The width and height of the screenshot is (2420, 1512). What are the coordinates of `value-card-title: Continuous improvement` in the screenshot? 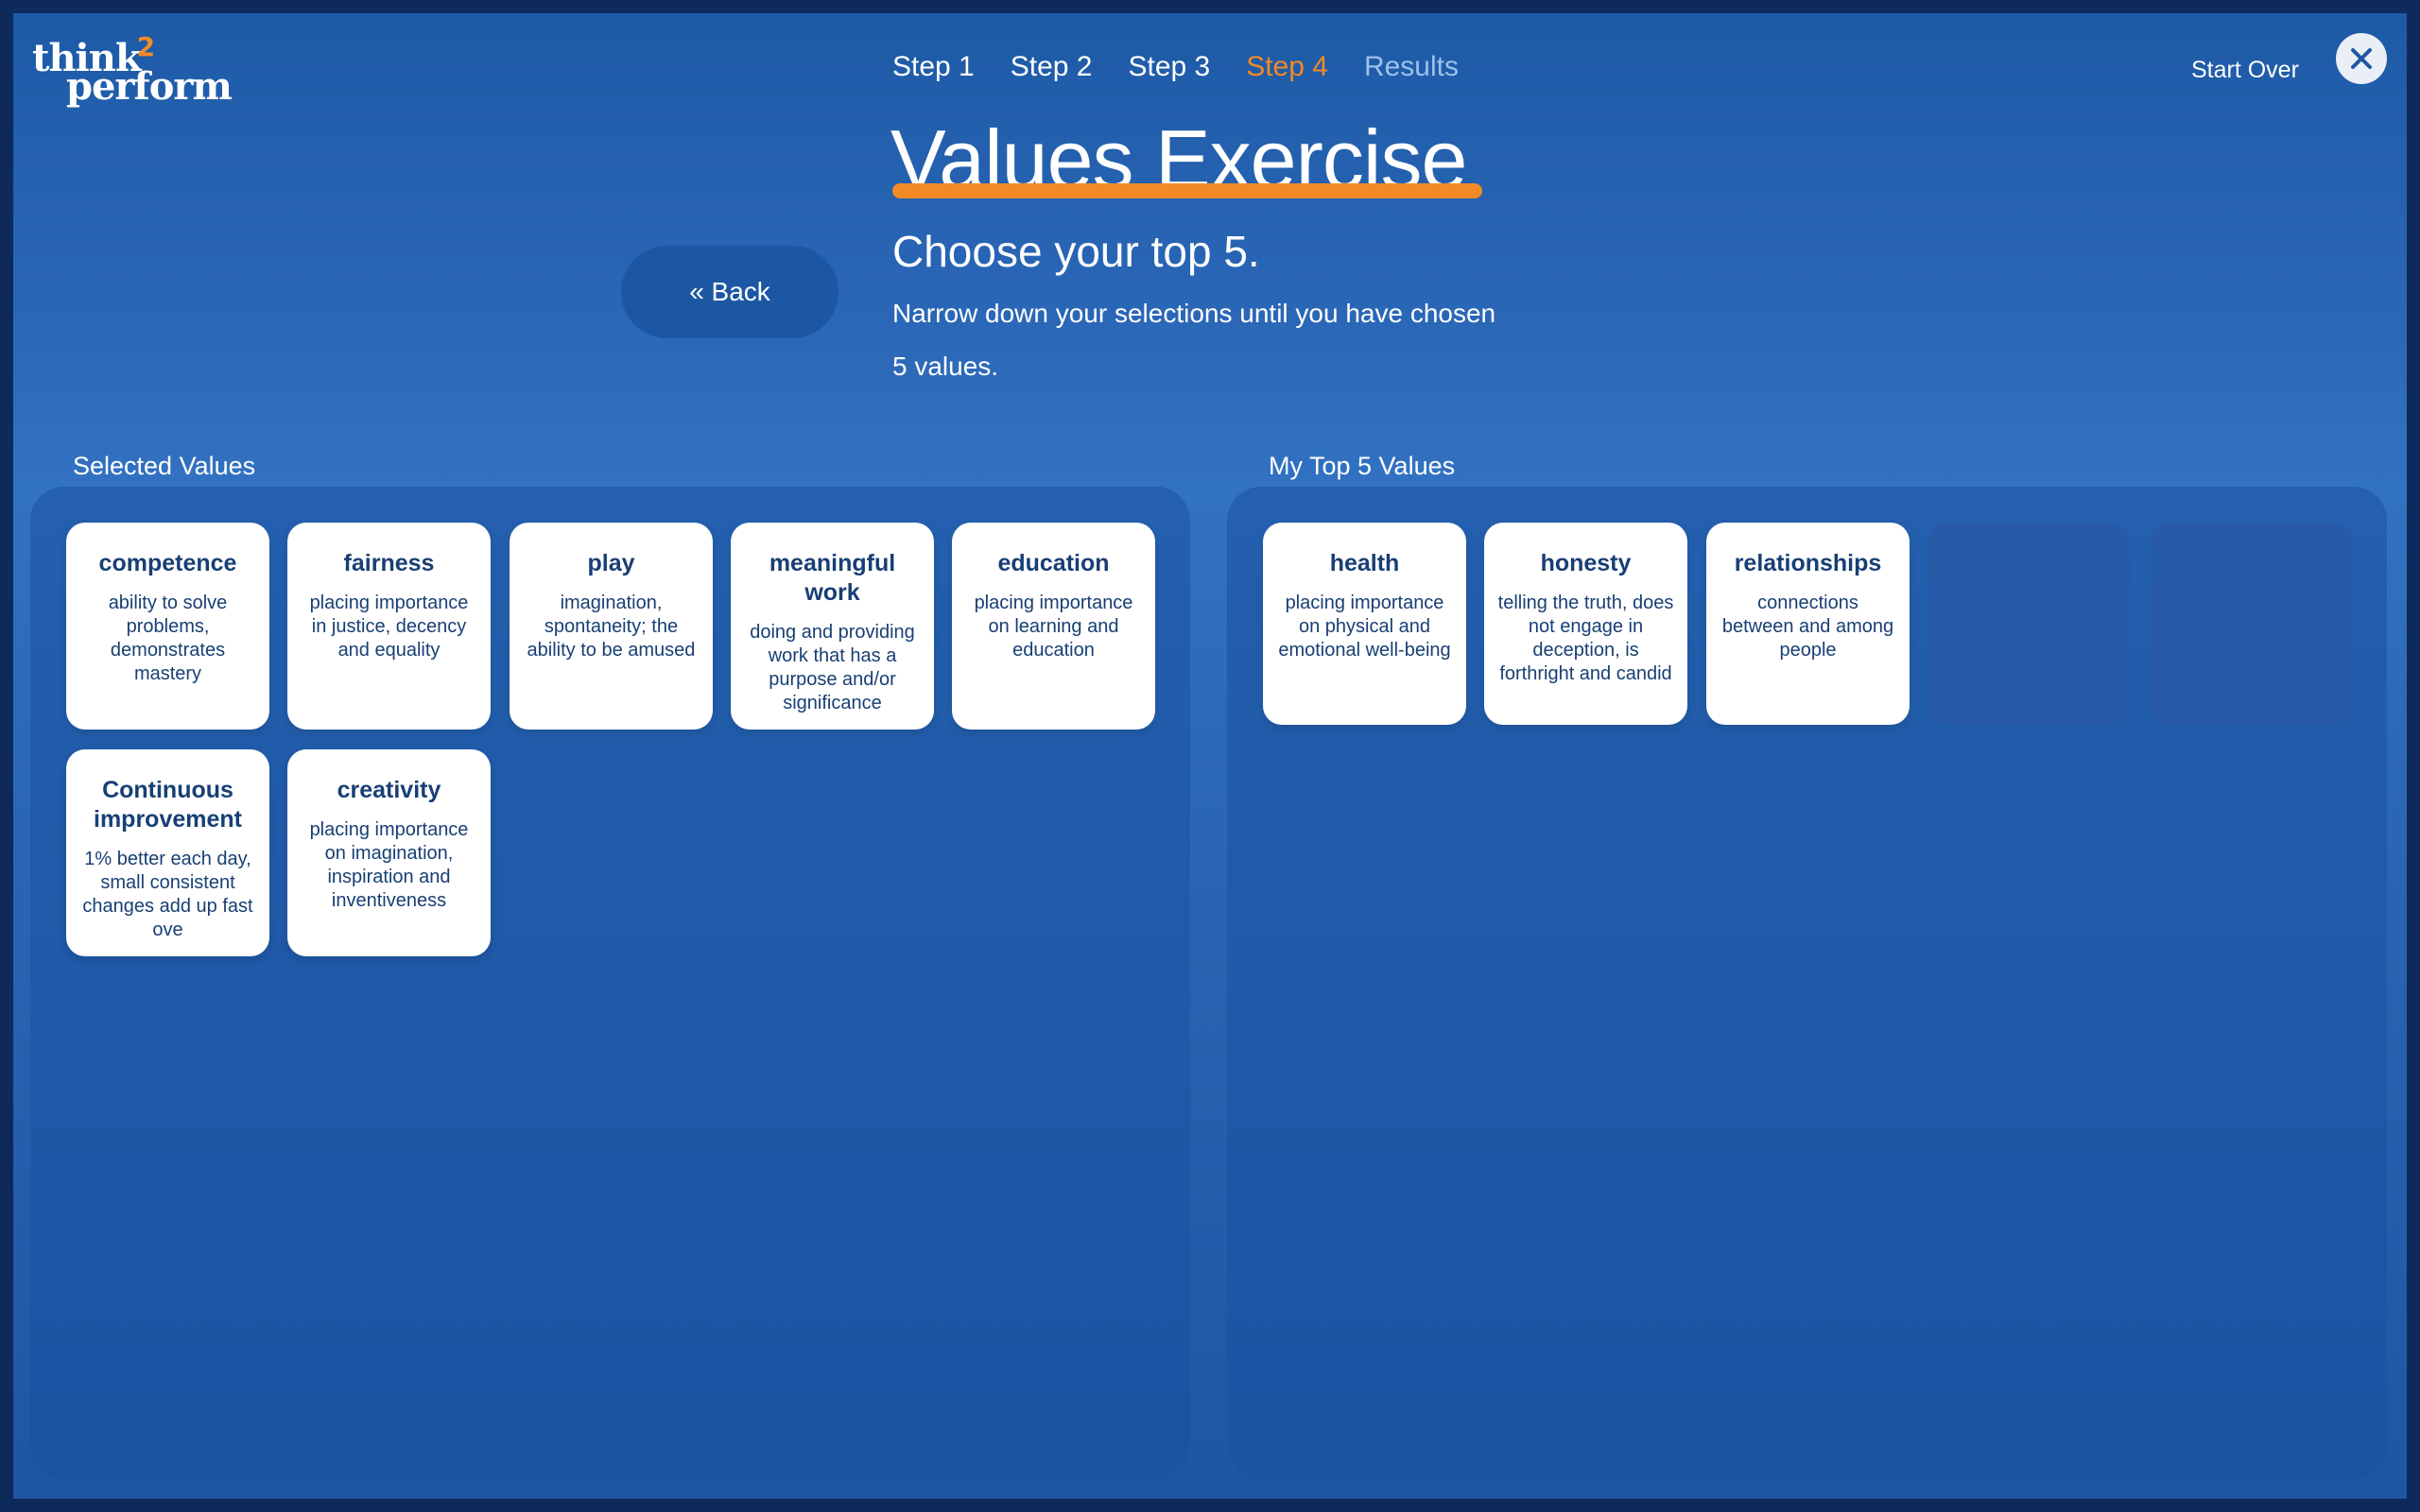 It's located at (168, 805).